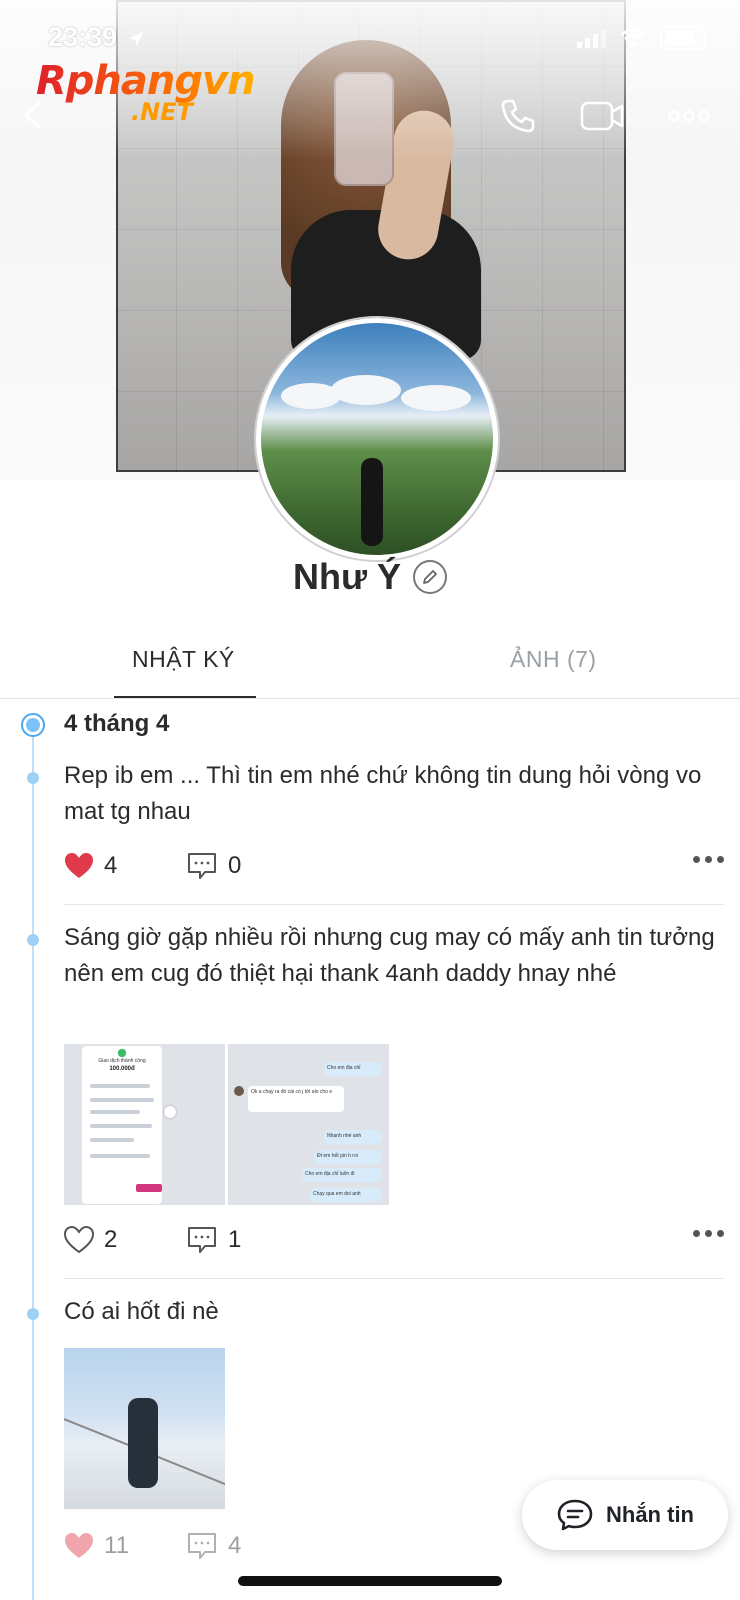  Describe the element at coordinates (122, 1053) in the screenshot. I see `check-circle-icon` at that location.